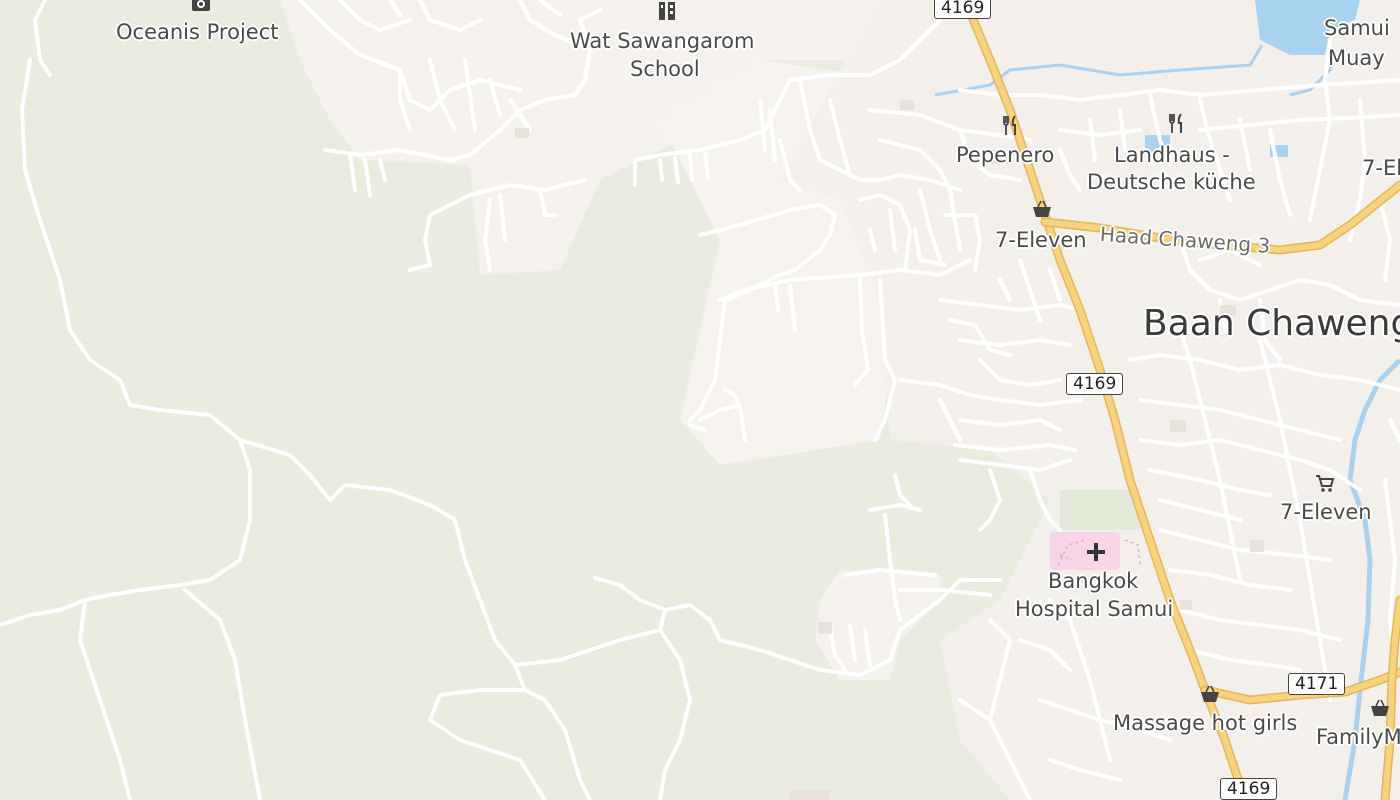 The image size is (1400, 800). What do you see at coordinates (1005, 155) in the screenshot?
I see `label-pepenero: Pepenero` at bounding box center [1005, 155].